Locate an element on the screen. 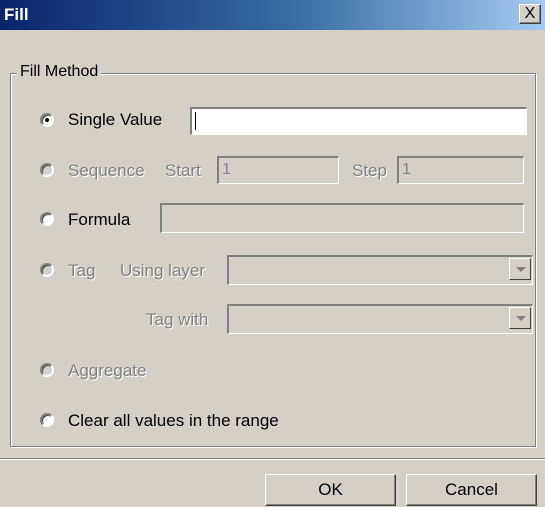 The height and width of the screenshot is (507, 545). formula-label: Formula is located at coordinates (99, 220).